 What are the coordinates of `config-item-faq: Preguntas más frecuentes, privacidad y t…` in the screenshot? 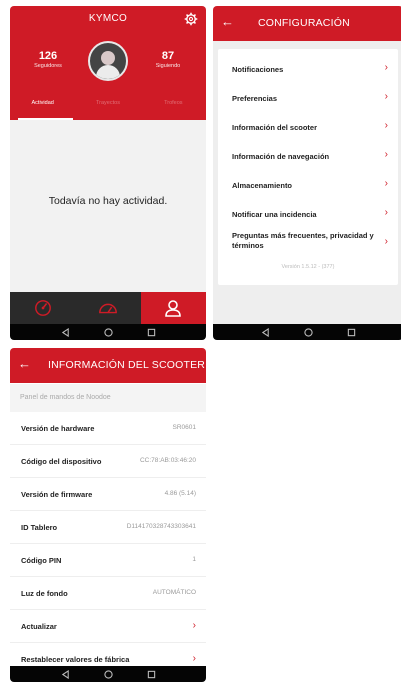 It's located at (308, 243).